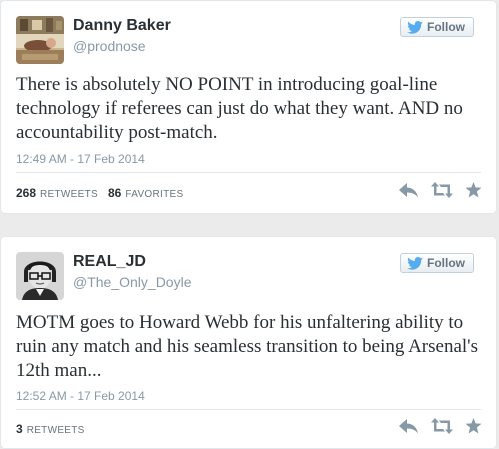  Describe the element at coordinates (132, 282) in the screenshot. I see `user-handle: @The_Only_Doyle` at that location.